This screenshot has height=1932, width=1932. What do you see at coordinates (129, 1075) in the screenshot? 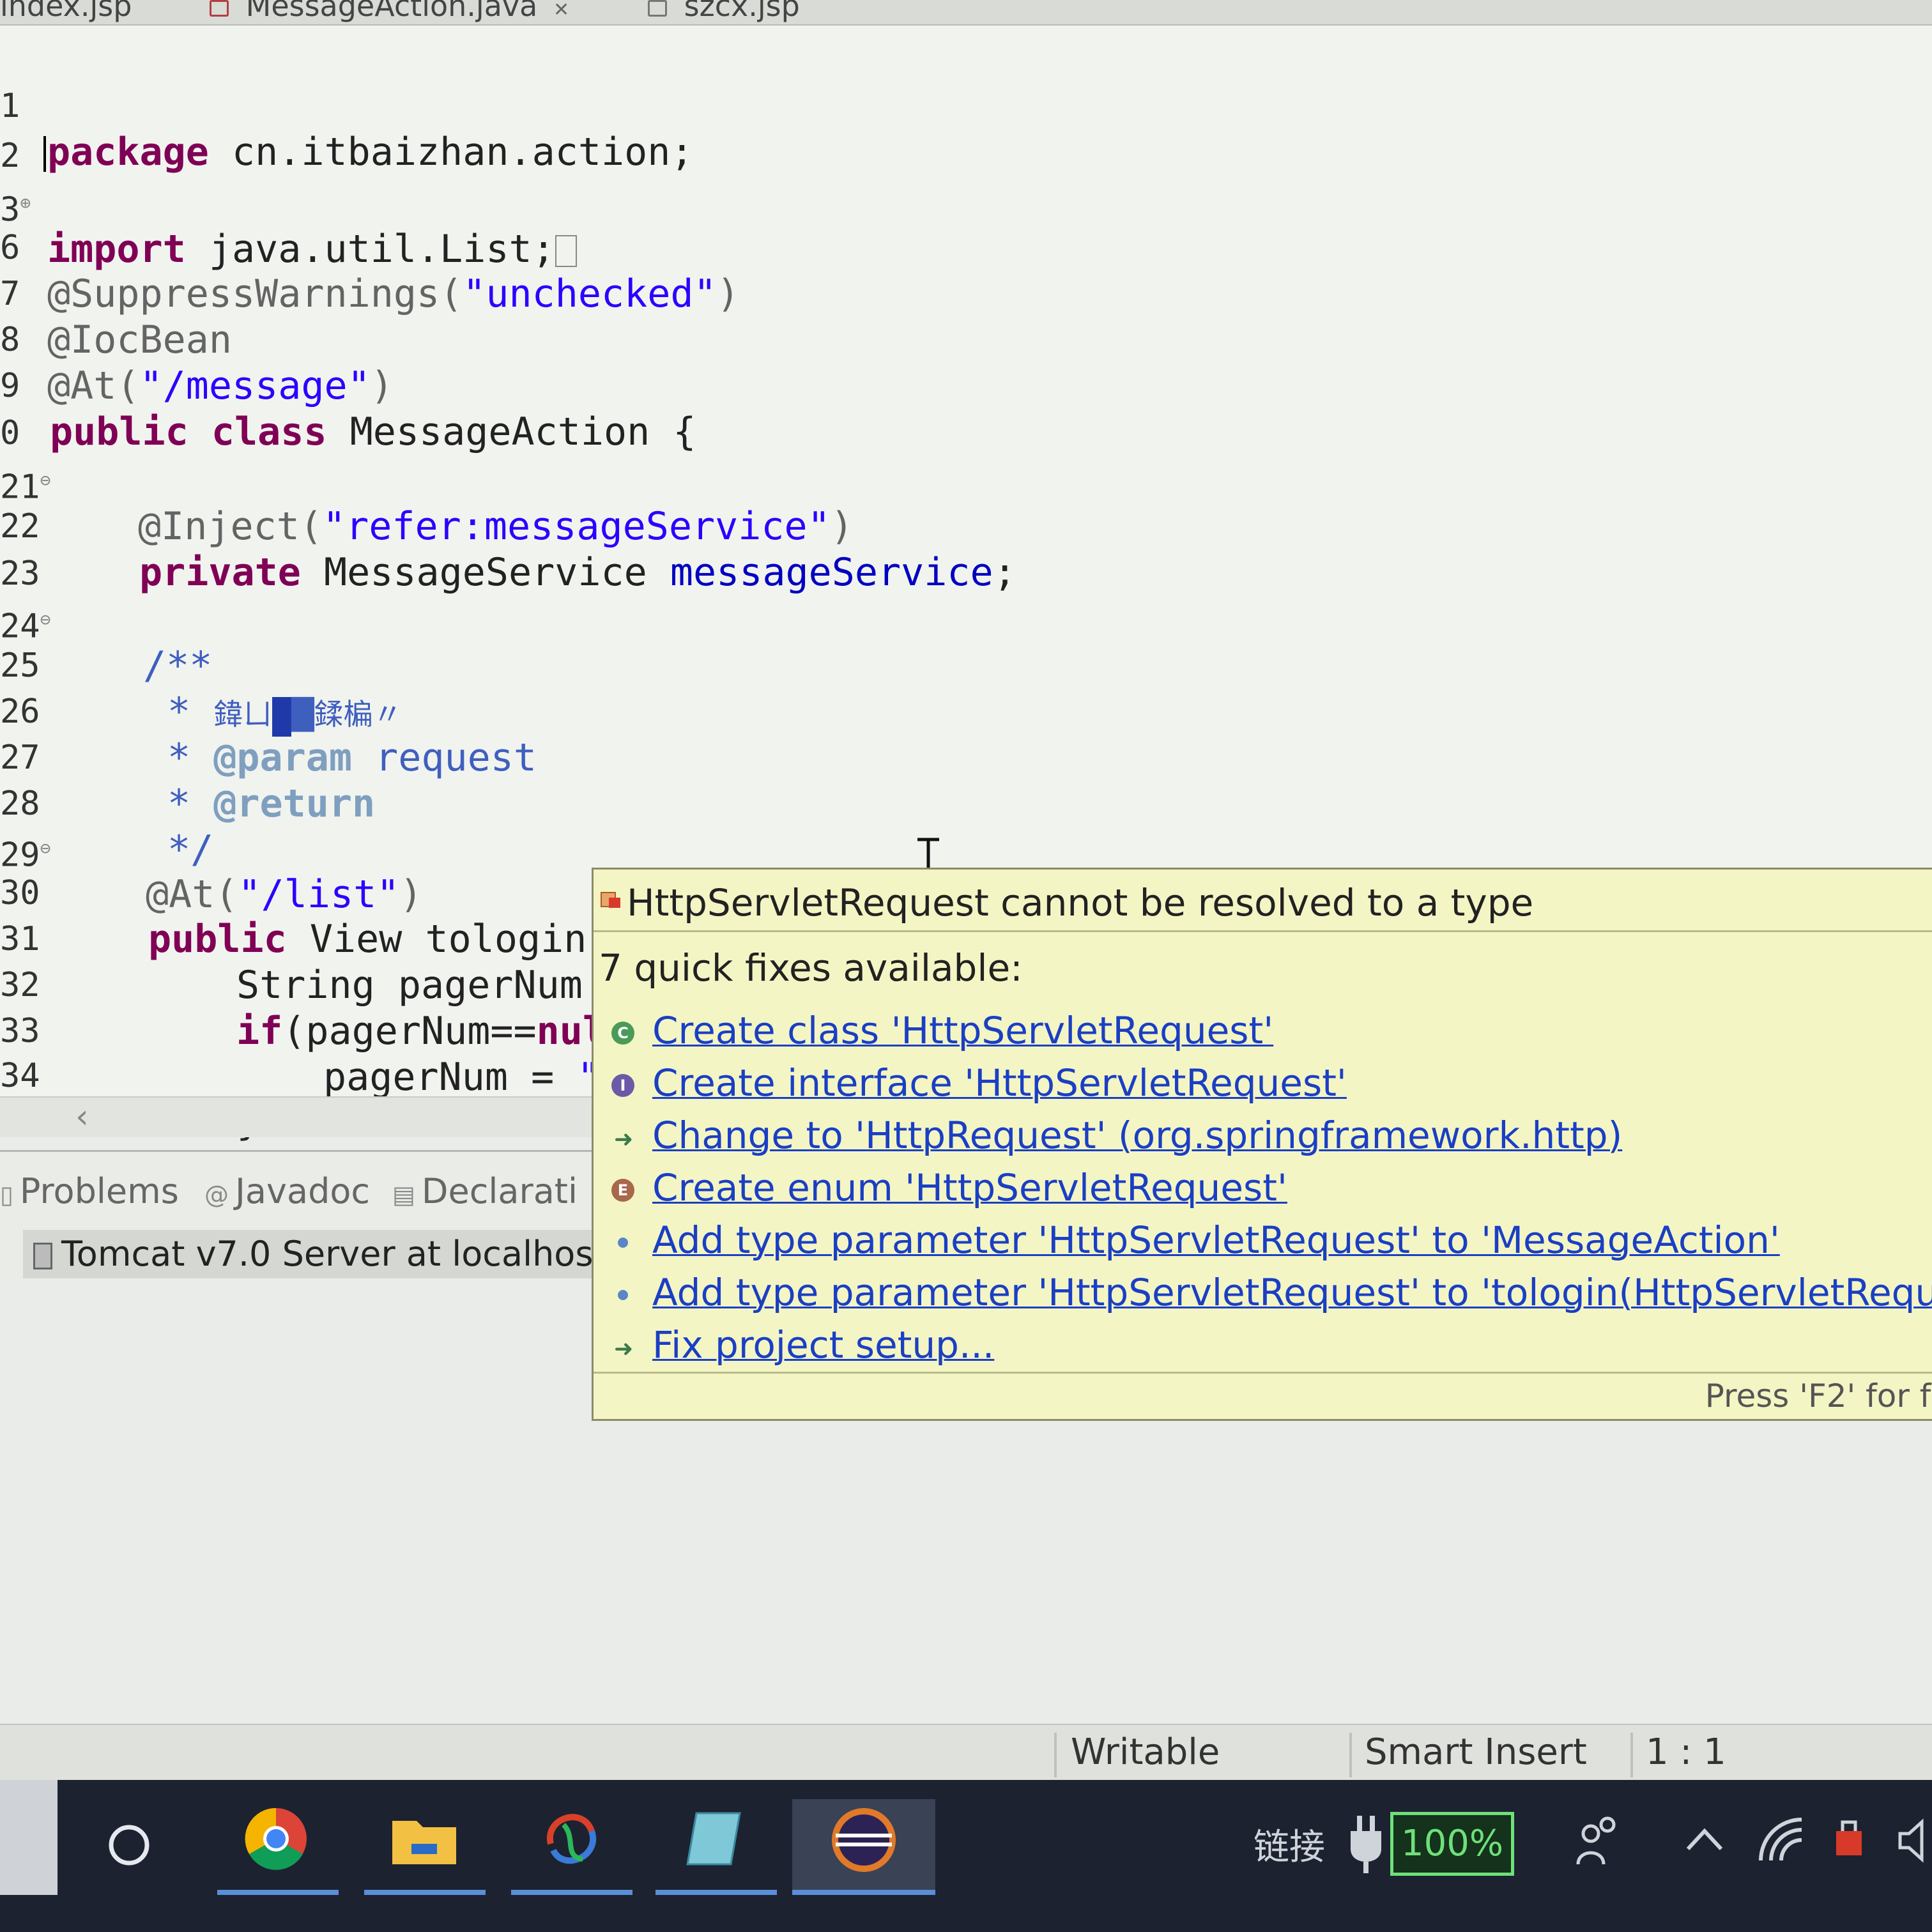
I see `code-line: 34 }` at bounding box center [129, 1075].